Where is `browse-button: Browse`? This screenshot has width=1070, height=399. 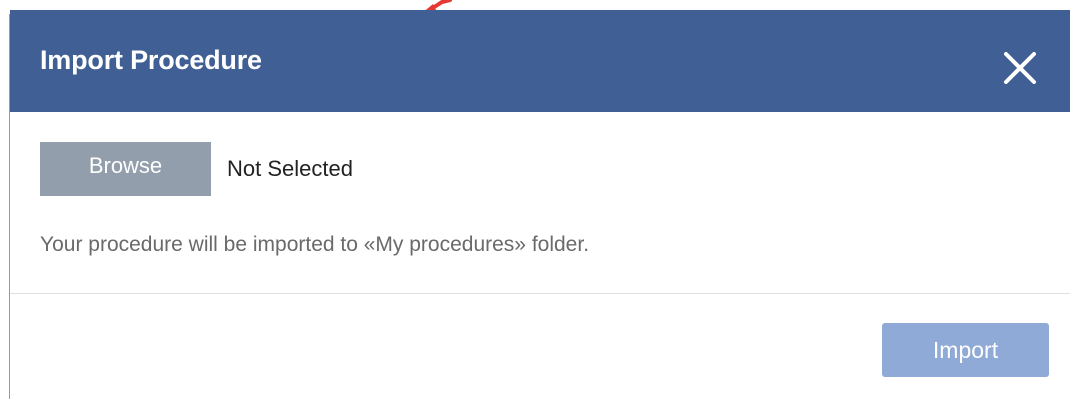 browse-button: Browse is located at coordinates (125, 169).